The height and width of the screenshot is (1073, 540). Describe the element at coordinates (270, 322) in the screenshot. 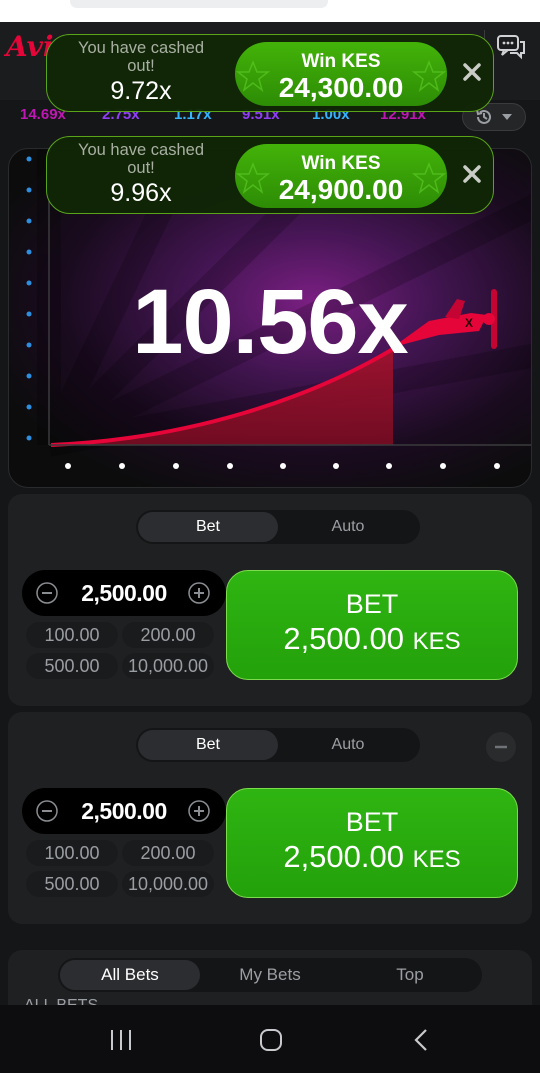

I see `current-multiplier: 10.56x` at that location.